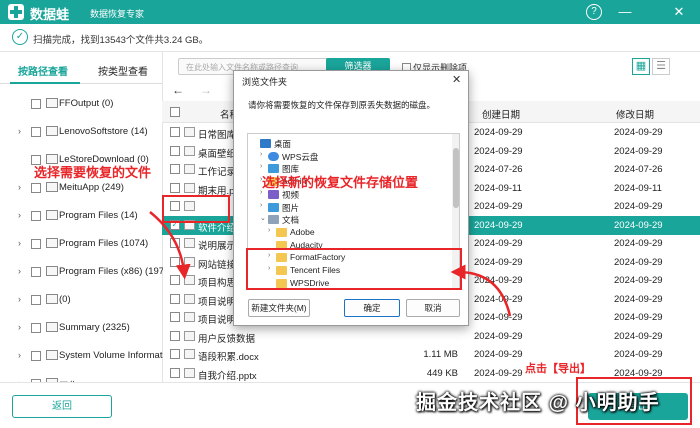 The image size is (700, 428). What do you see at coordinates (372, 308) in the screenshot?
I see `ok-button: 确定` at bounding box center [372, 308].